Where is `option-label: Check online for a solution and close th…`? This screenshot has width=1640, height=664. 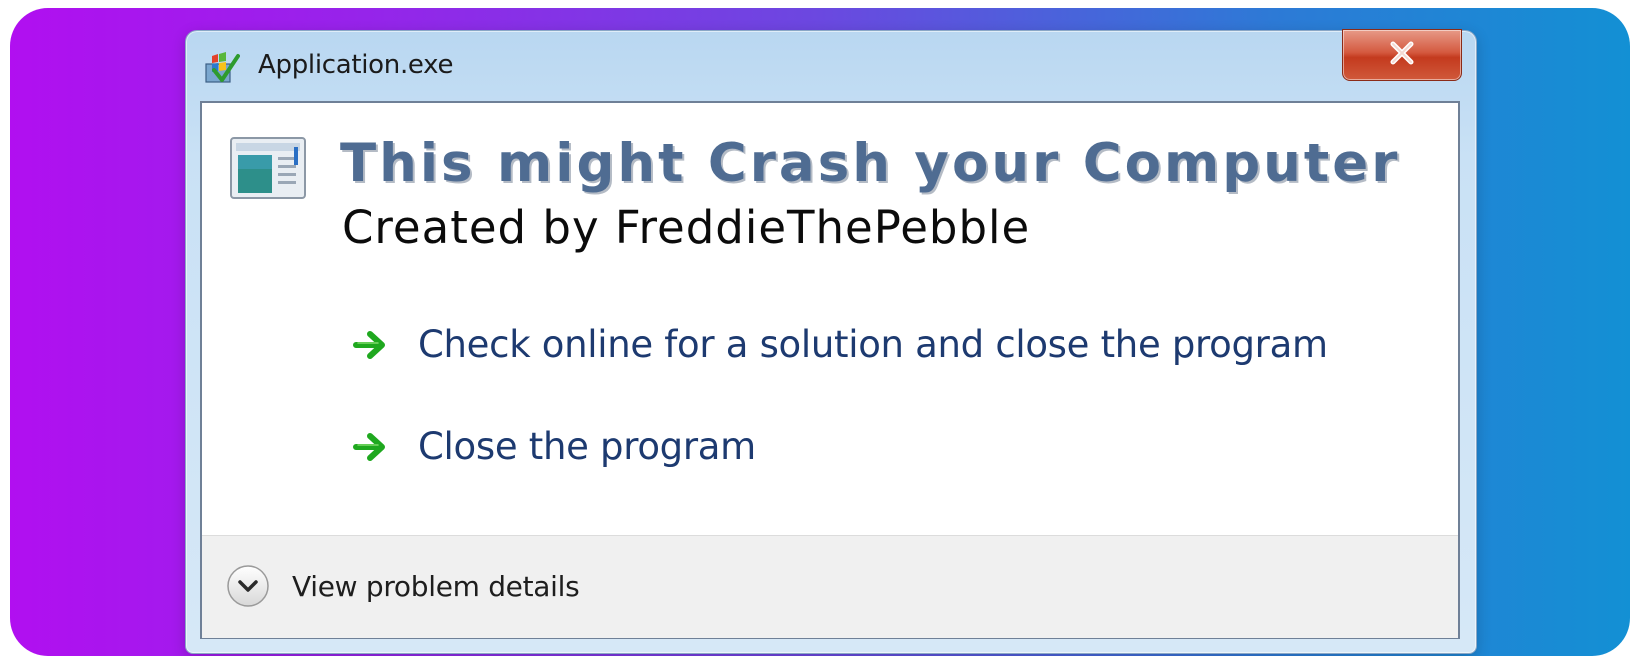
option-label: Check online for a solution and close th… is located at coordinates (873, 344).